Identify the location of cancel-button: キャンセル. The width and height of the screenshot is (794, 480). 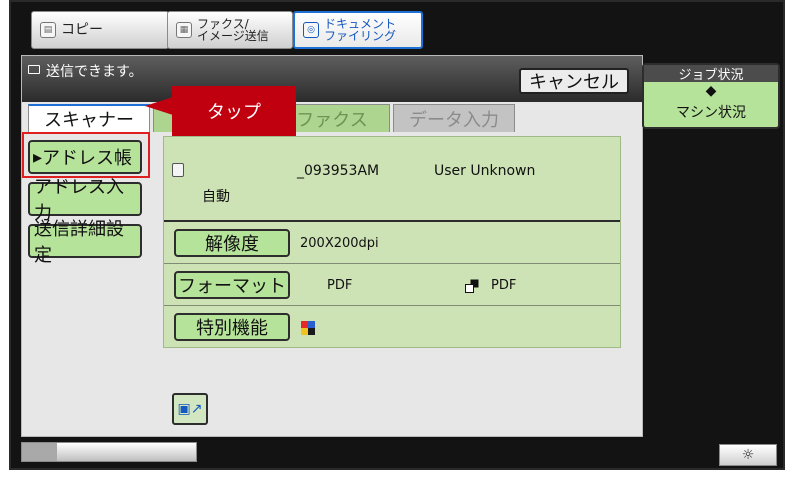
(574, 81).